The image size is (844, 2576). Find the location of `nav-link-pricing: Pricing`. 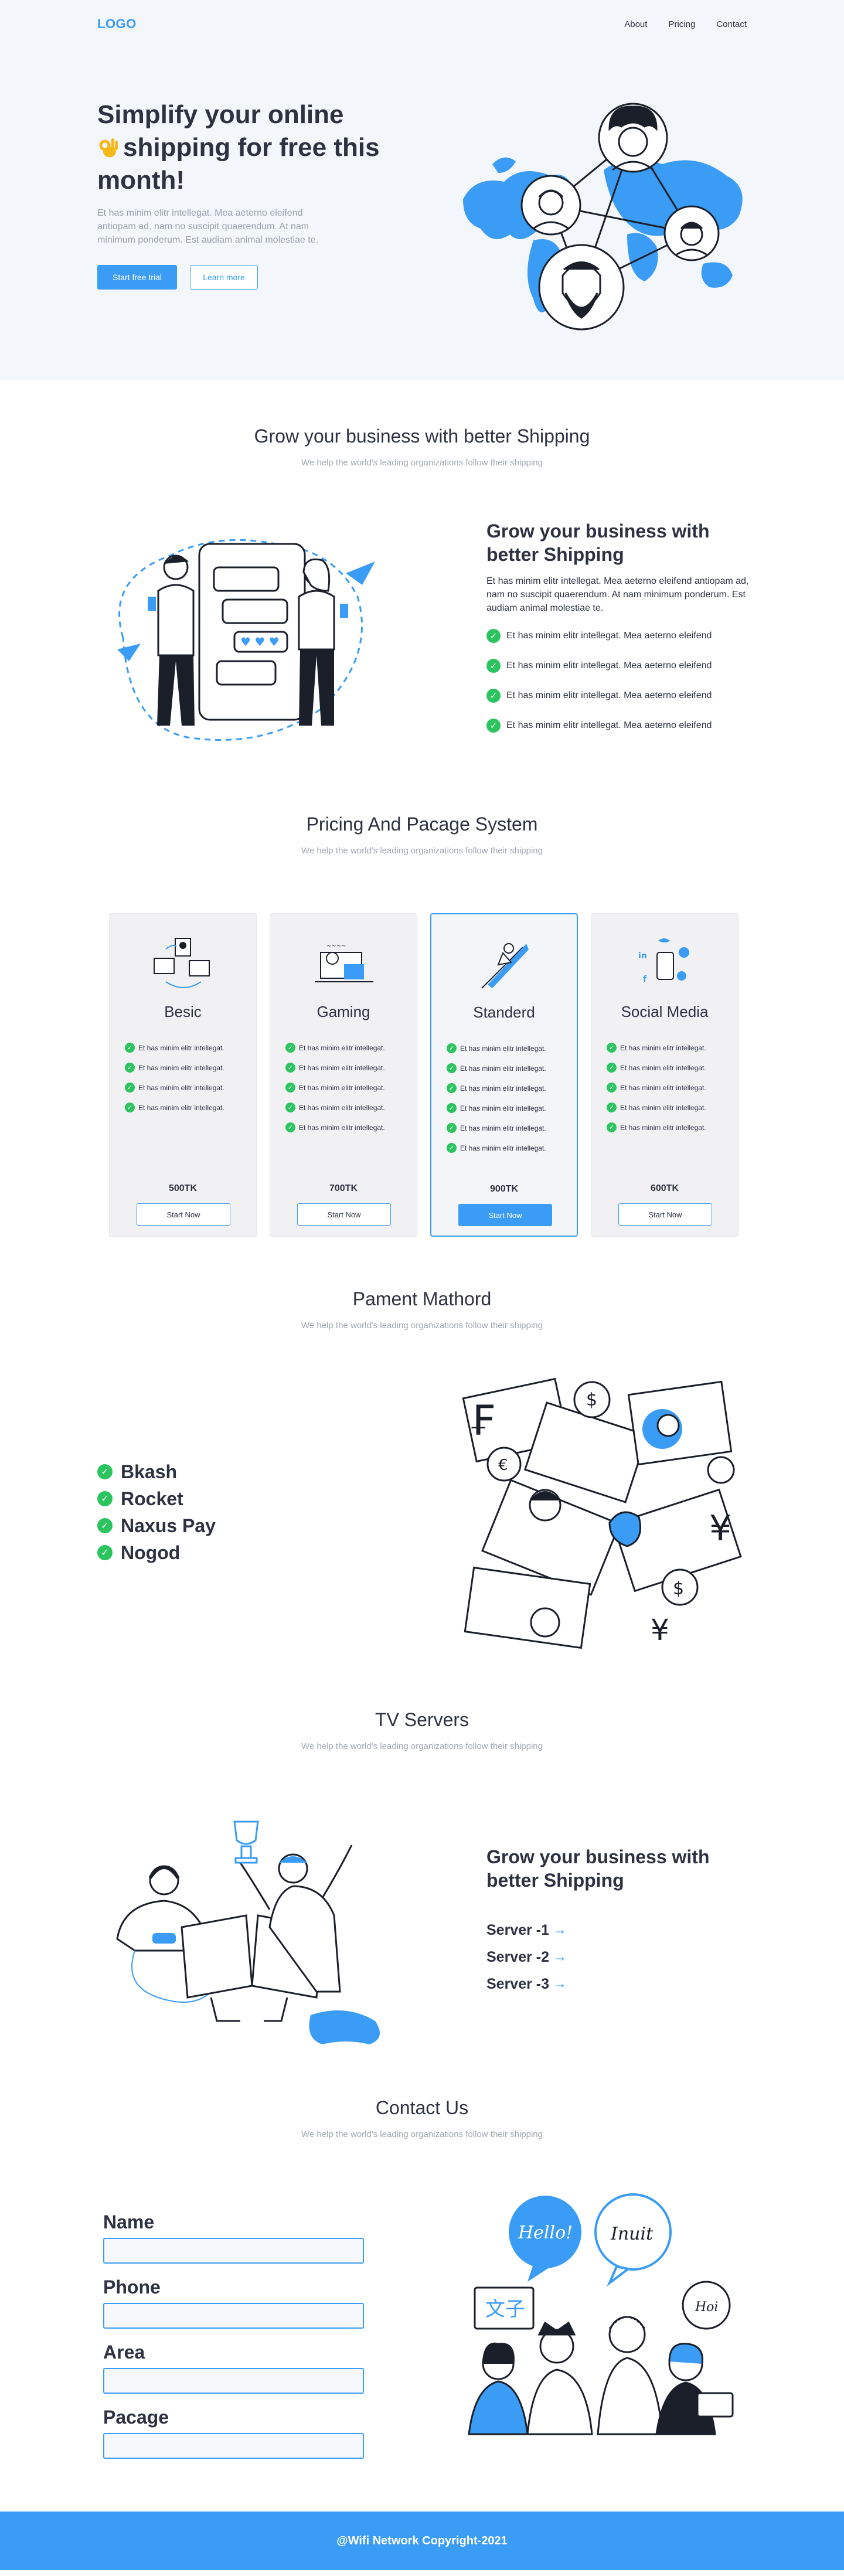

nav-link-pricing: Pricing is located at coordinates (681, 24).